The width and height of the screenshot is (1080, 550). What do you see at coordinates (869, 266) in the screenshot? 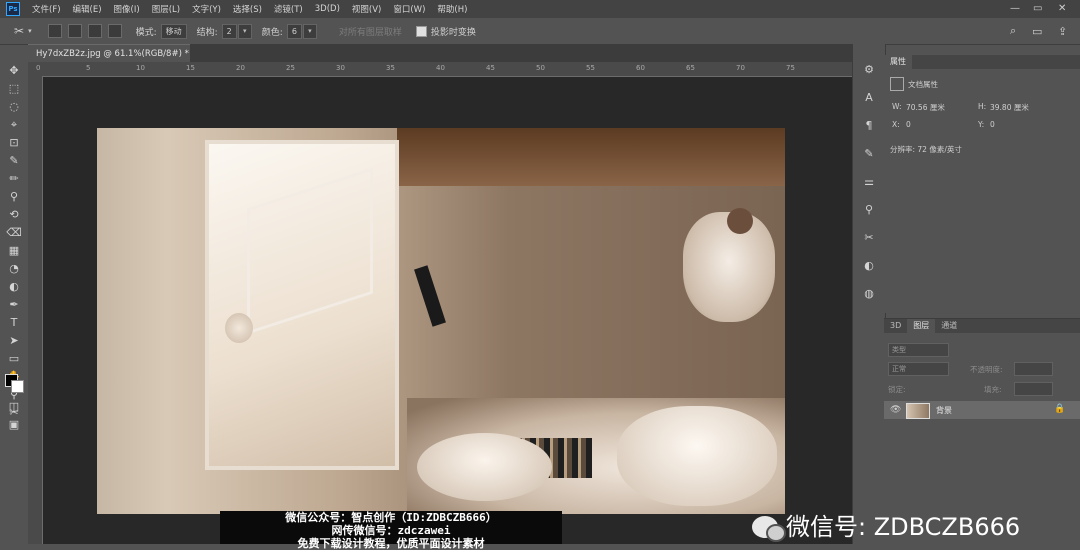
I see `navigator-panel-icon: ◐` at bounding box center [869, 266].